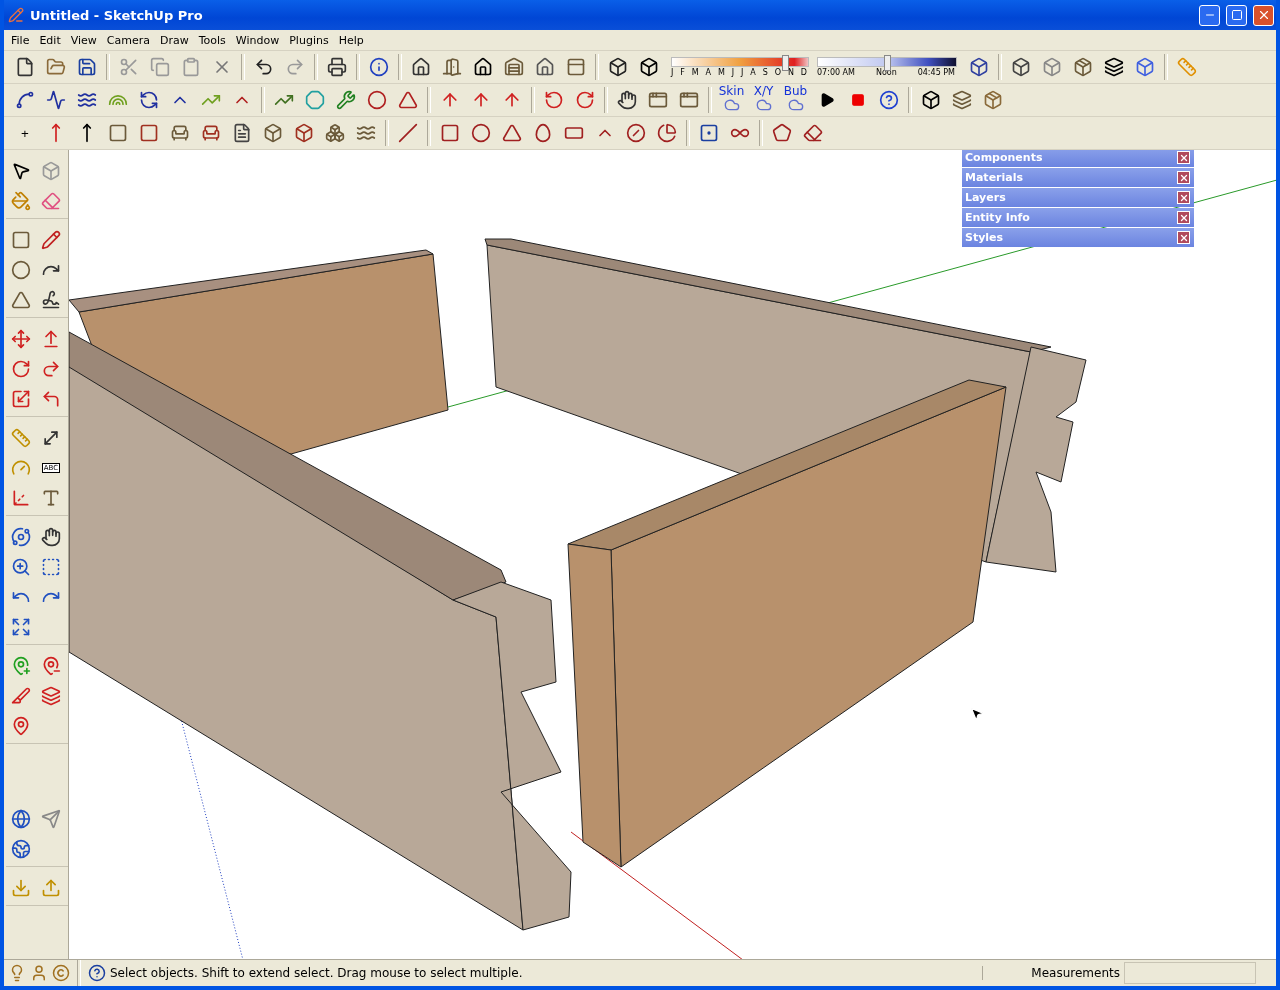  What do you see at coordinates (309, 40) in the screenshot?
I see `menu-item: Plugins` at bounding box center [309, 40].